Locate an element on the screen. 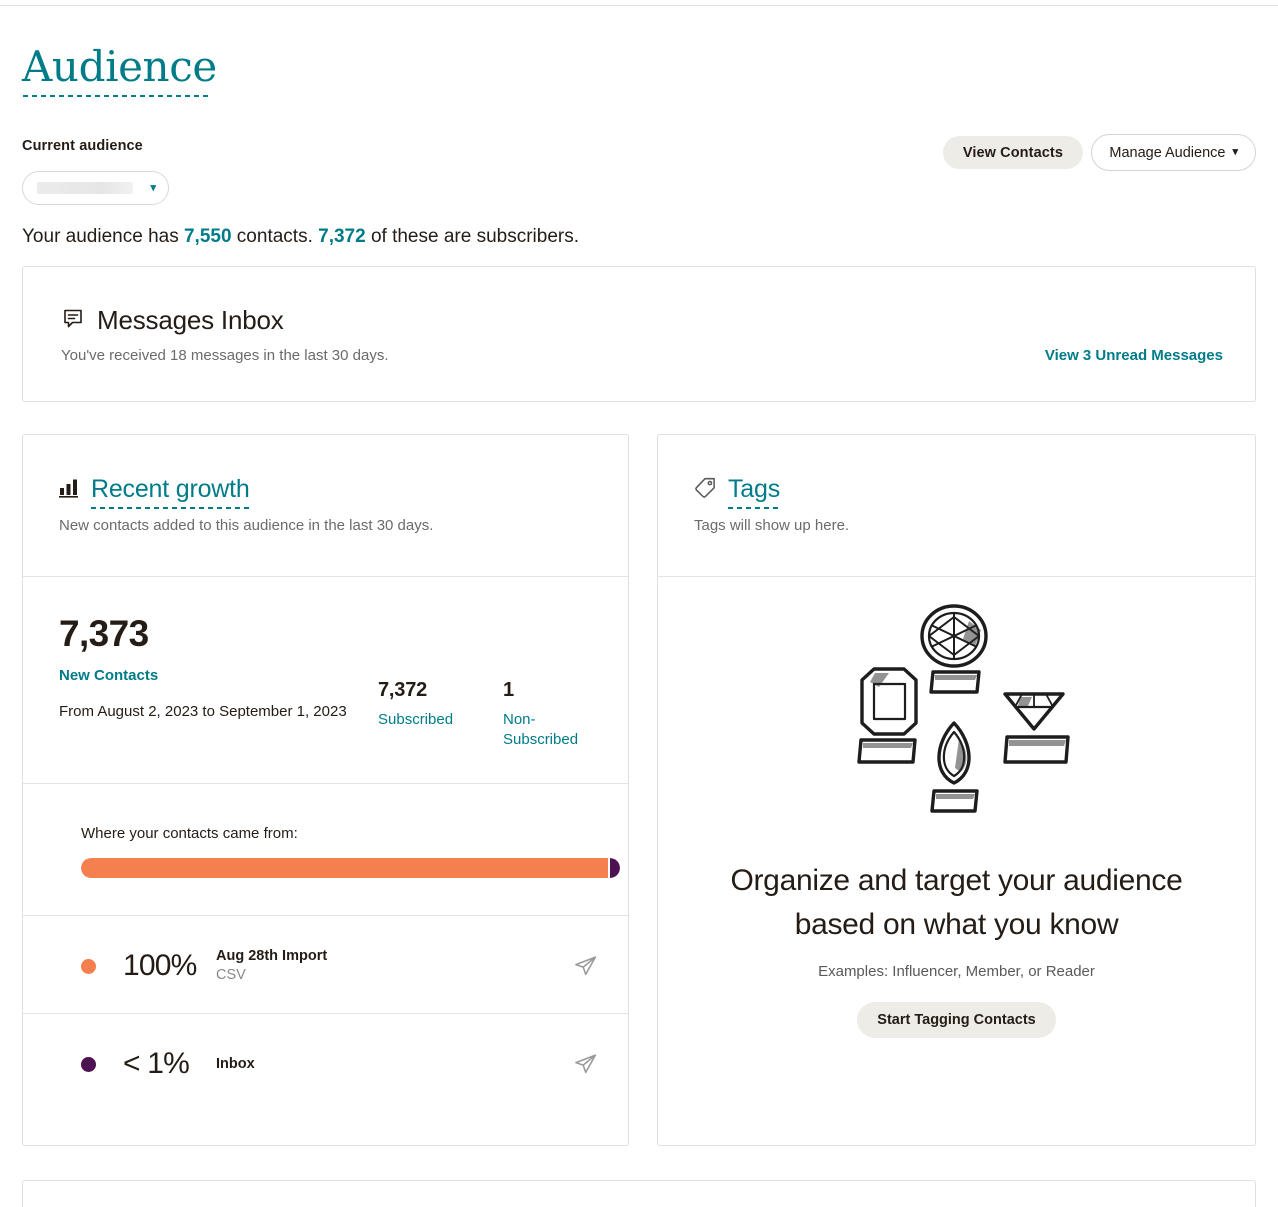 This screenshot has height=1207, width=1278. bar-segment-inbox is located at coordinates (615, 868).